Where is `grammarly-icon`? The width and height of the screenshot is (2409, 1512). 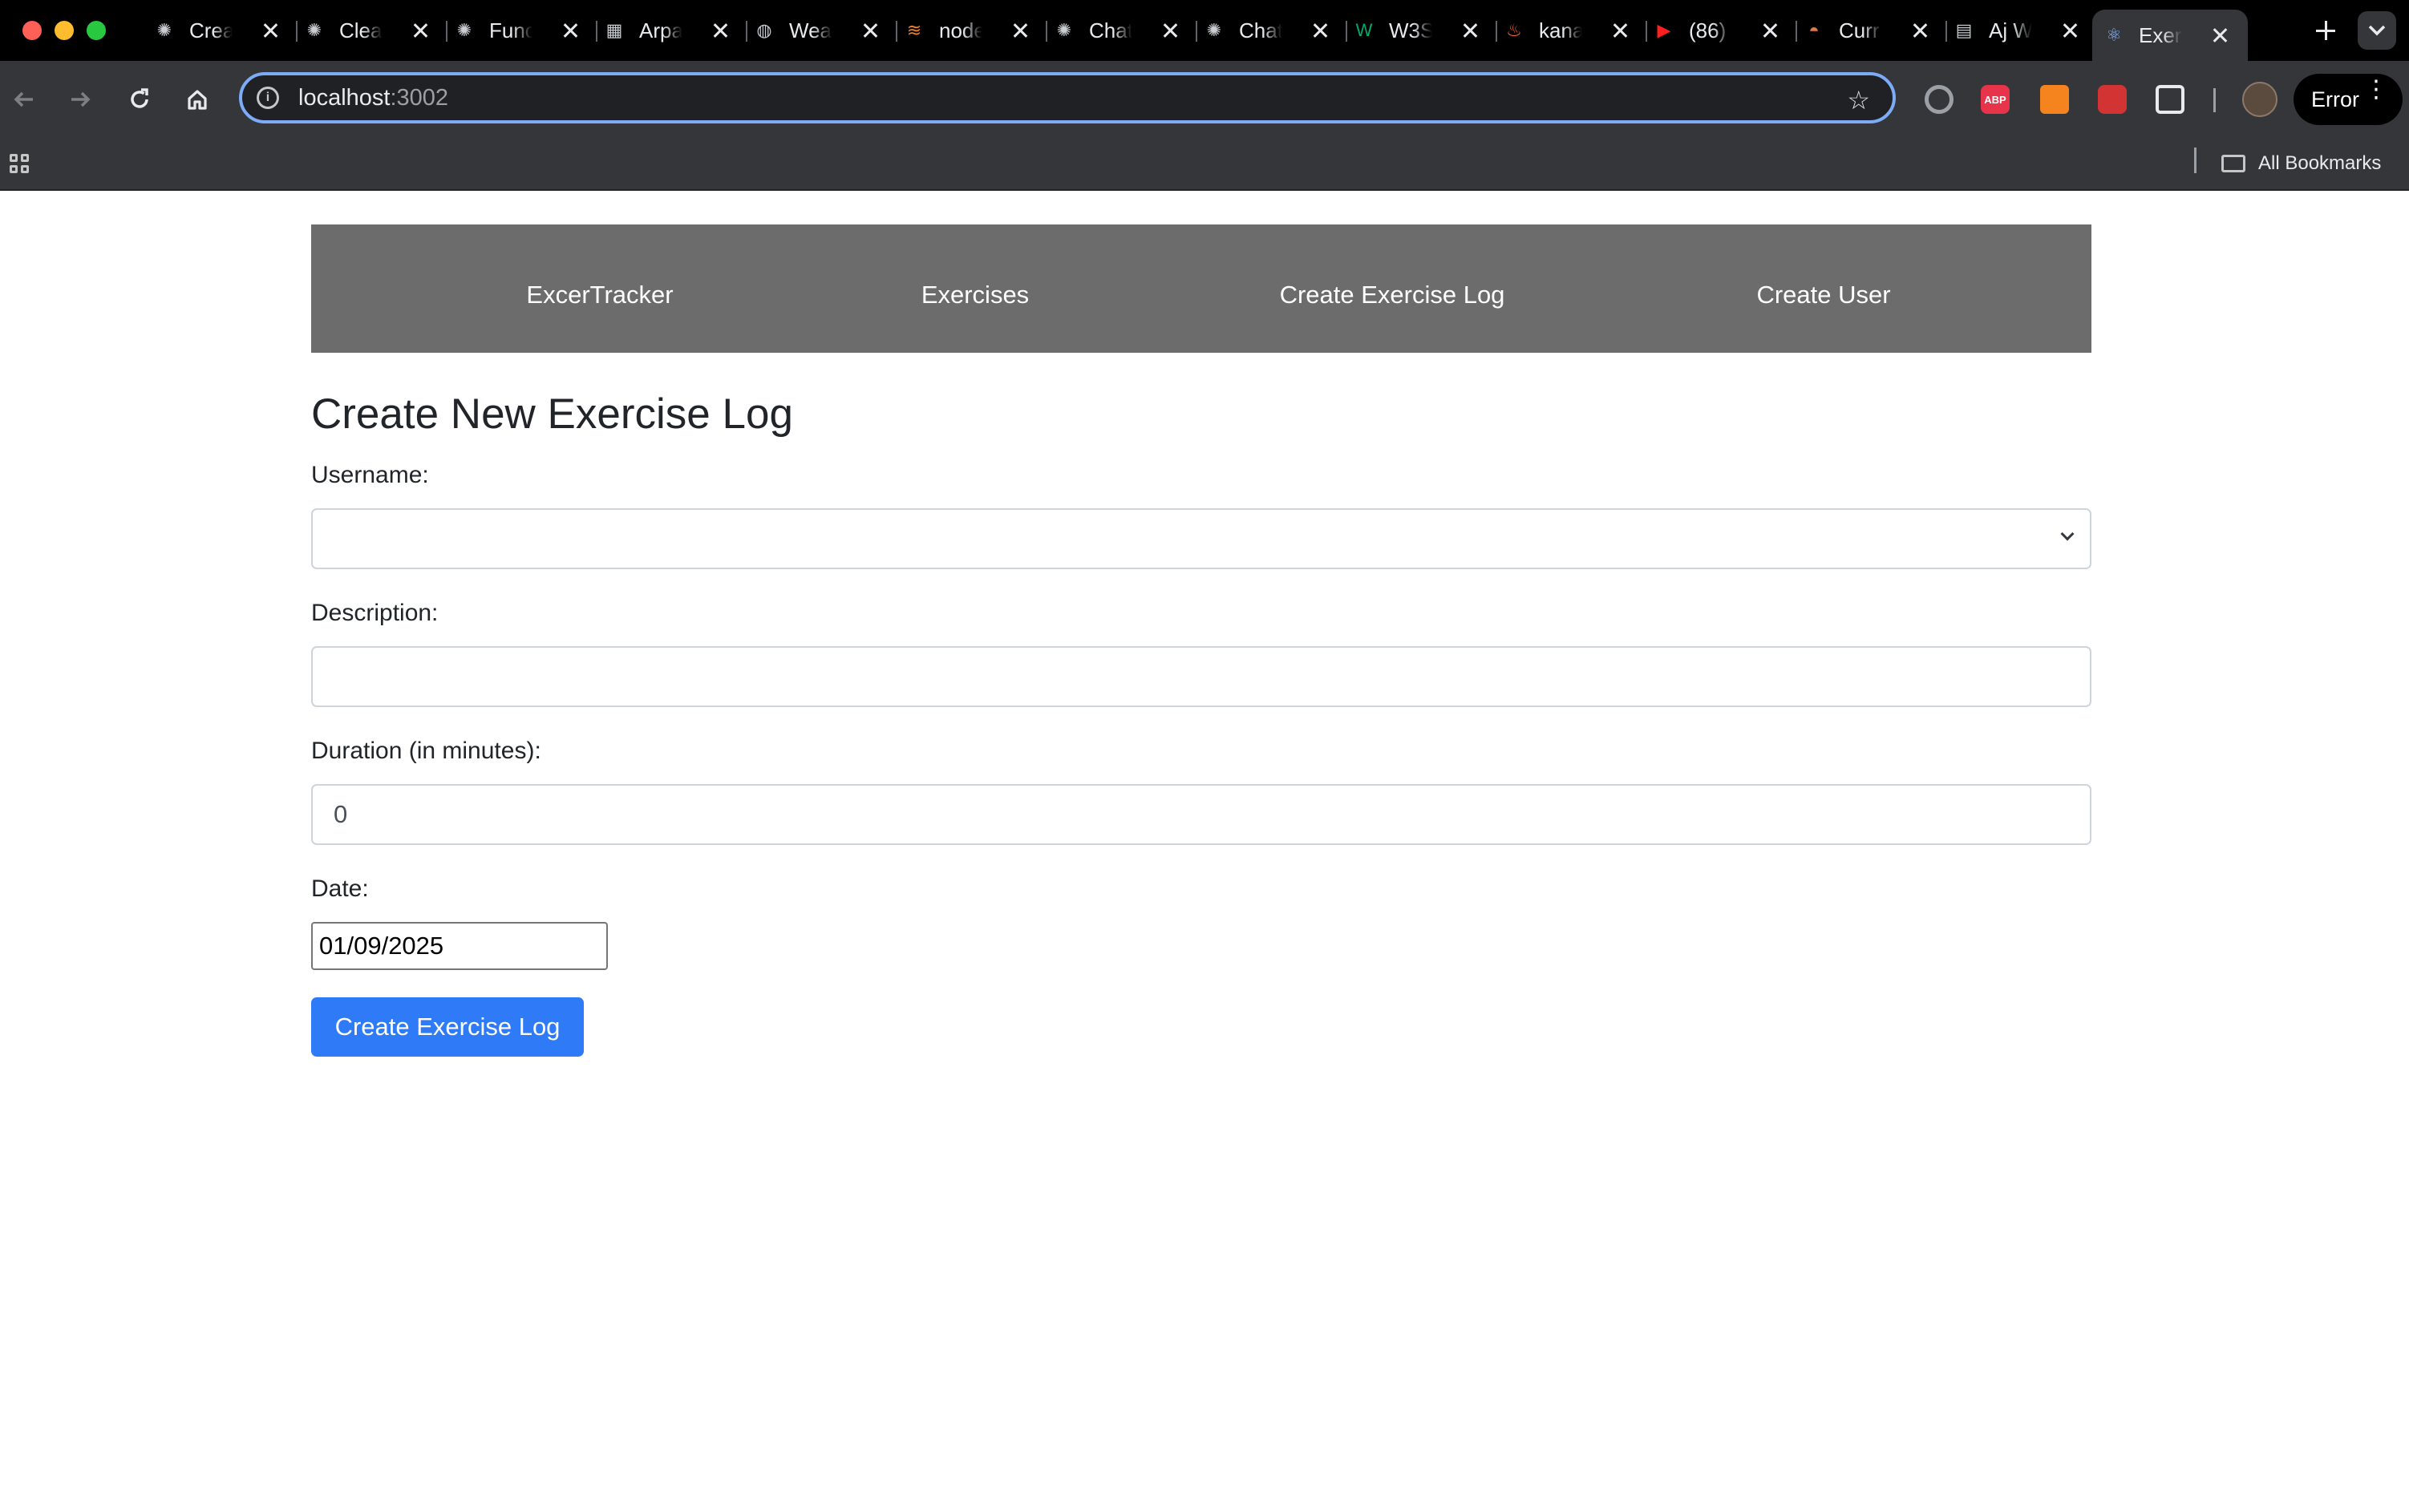 grammarly-icon is located at coordinates (1940, 99).